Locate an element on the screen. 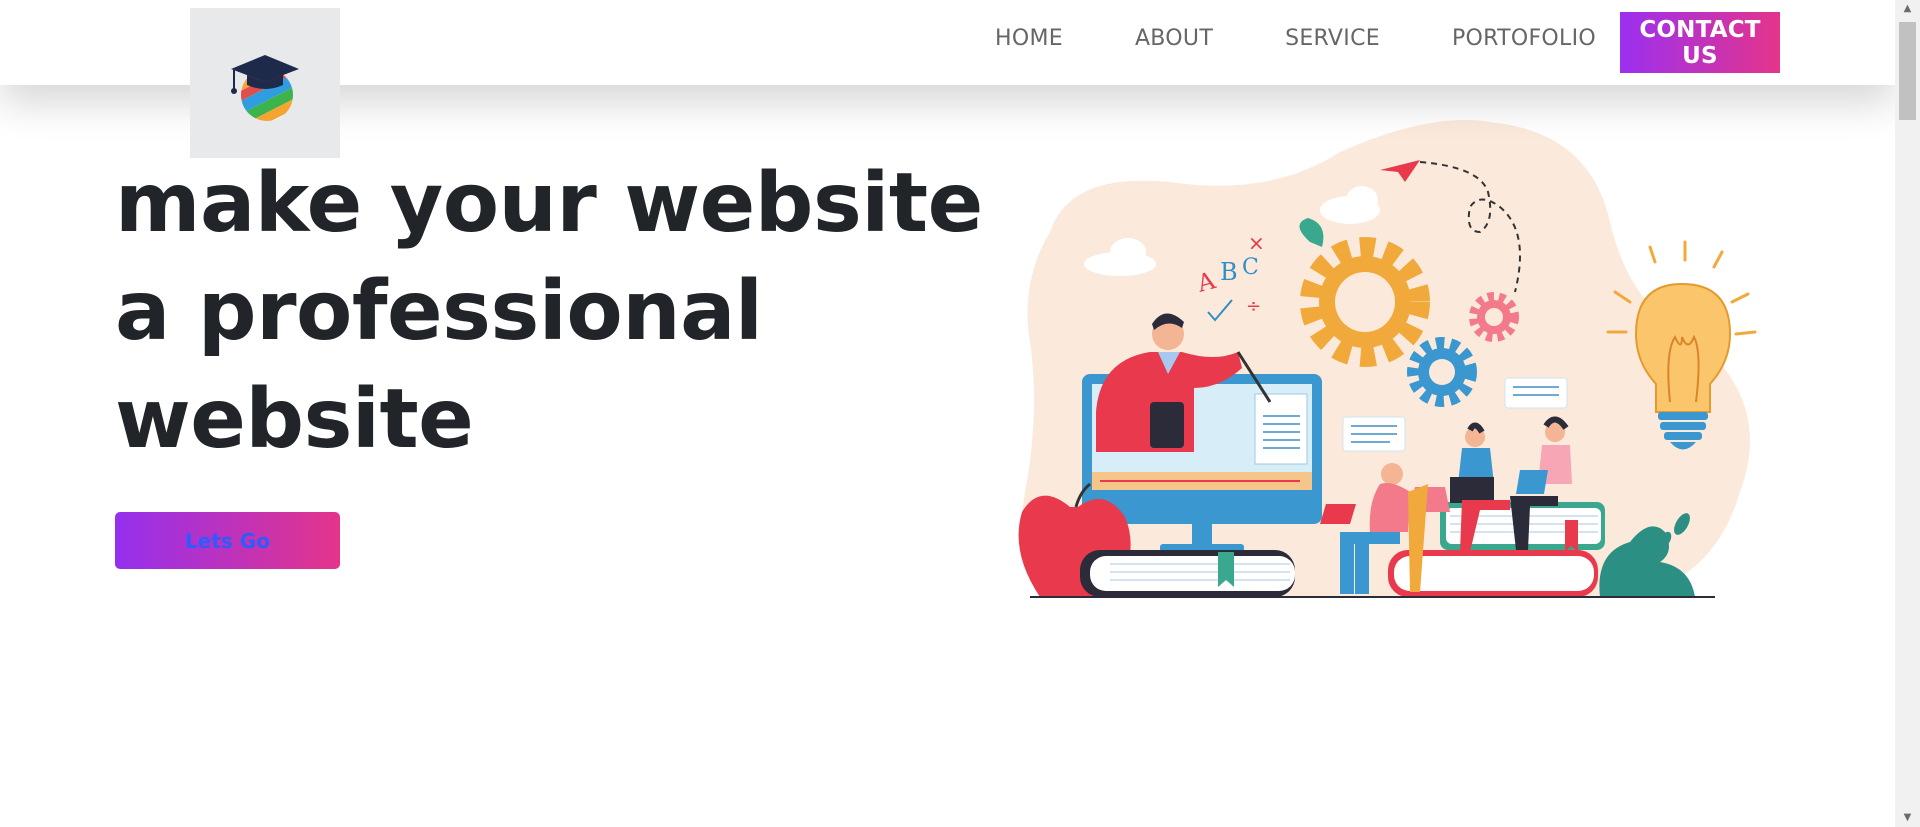 The height and width of the screenshot is (827, 1920). nav-about-link: ABOUT is located at coordinates (1174, 38).